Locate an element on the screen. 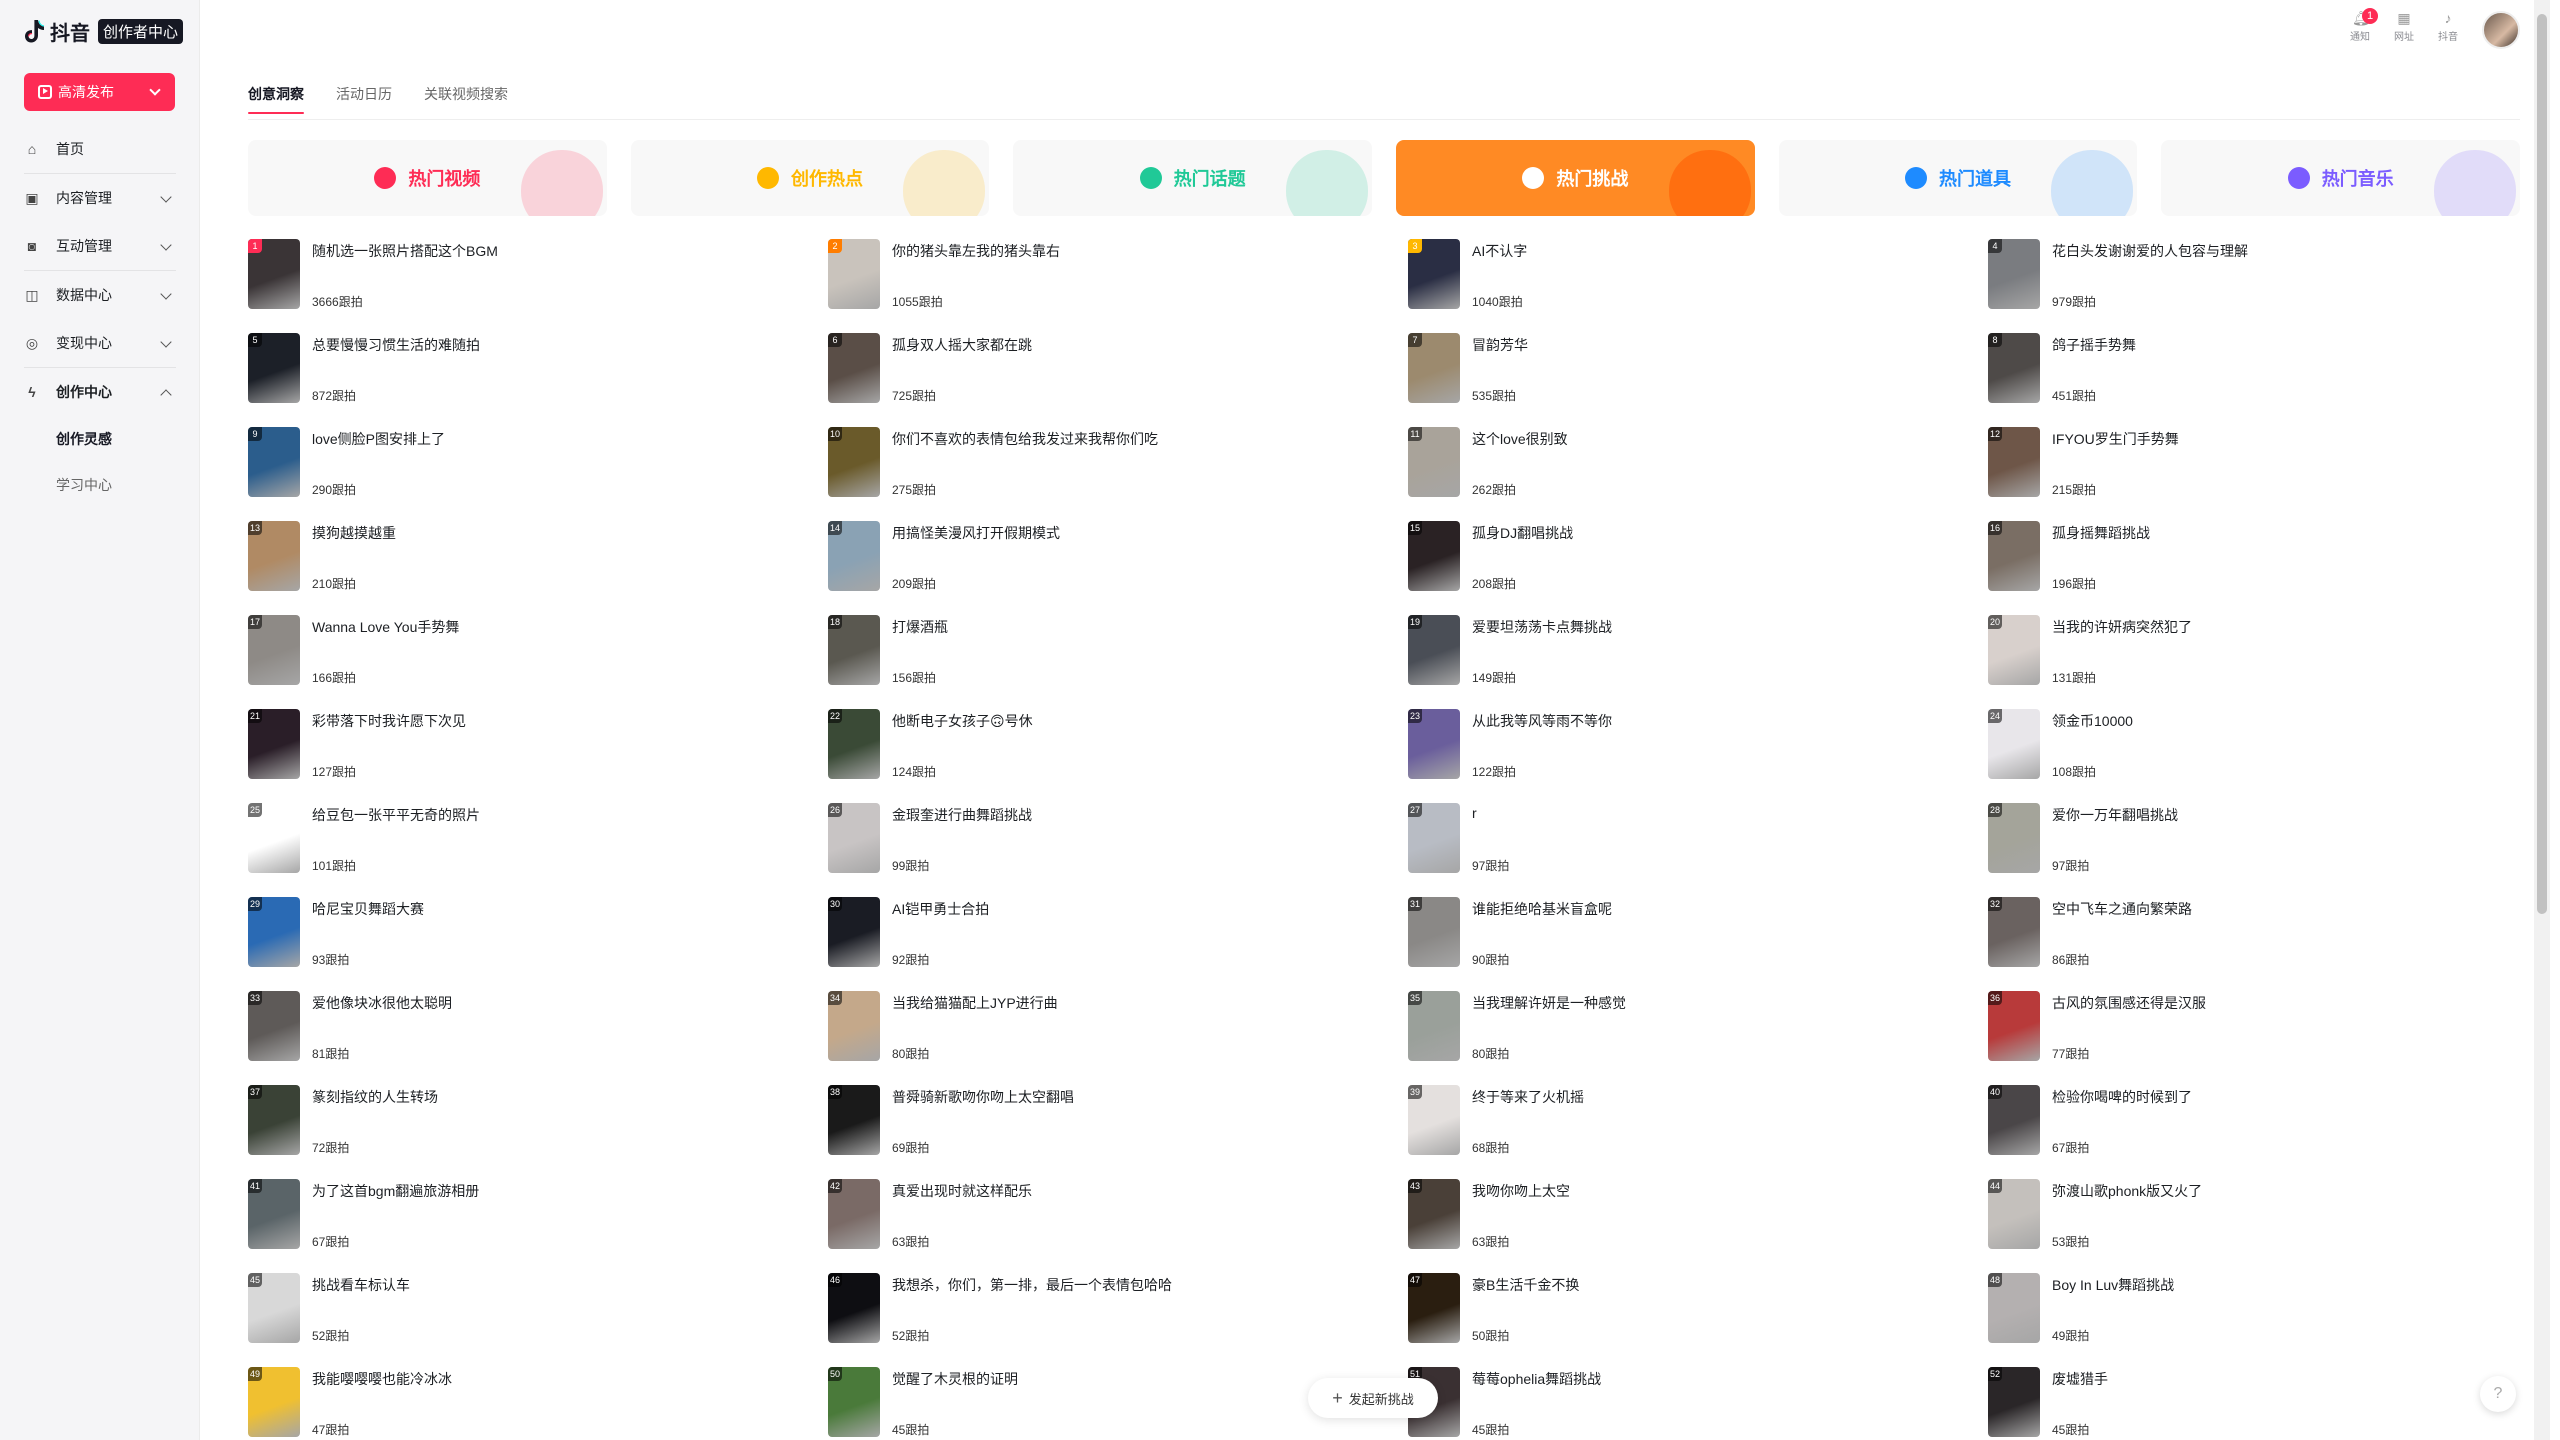 The height and width of the screenshot is (1440, 2560). scrollbar is located at coordinates (2542, 720).